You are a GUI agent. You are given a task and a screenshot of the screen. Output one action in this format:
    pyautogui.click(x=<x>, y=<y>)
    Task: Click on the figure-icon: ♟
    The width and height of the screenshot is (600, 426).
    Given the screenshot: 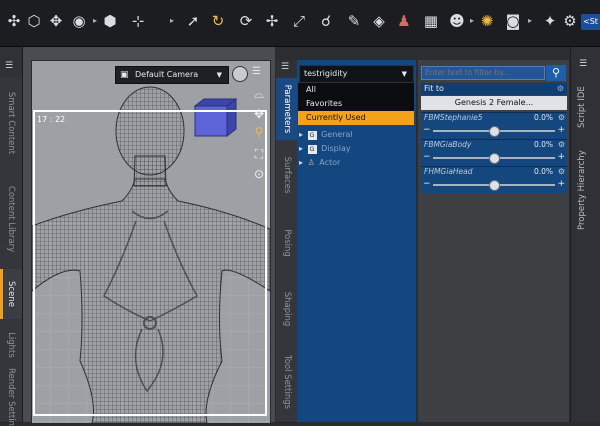 What is the action you would take?
    pyautogui.click(x=404, y=21)
    